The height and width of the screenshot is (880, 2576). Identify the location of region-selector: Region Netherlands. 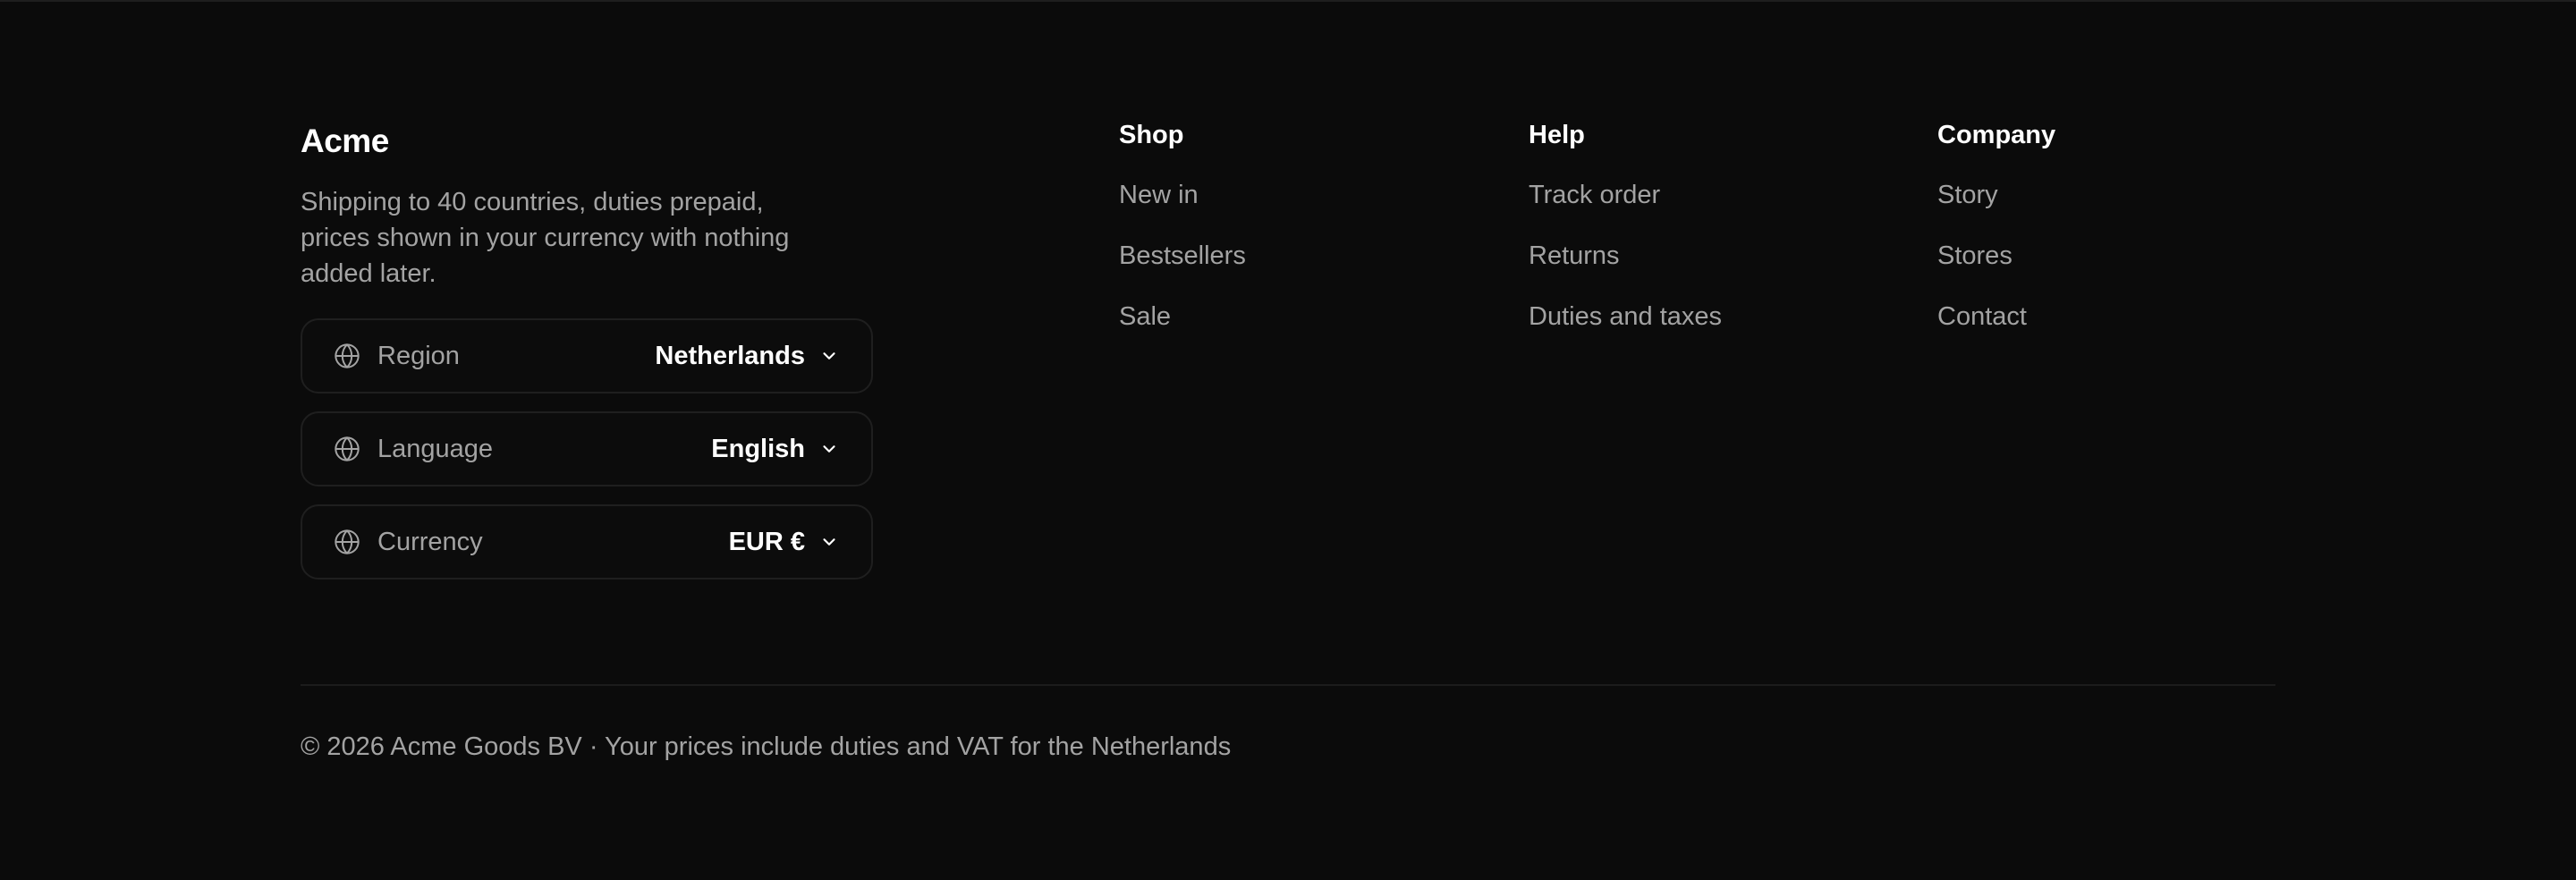
(587, 355).